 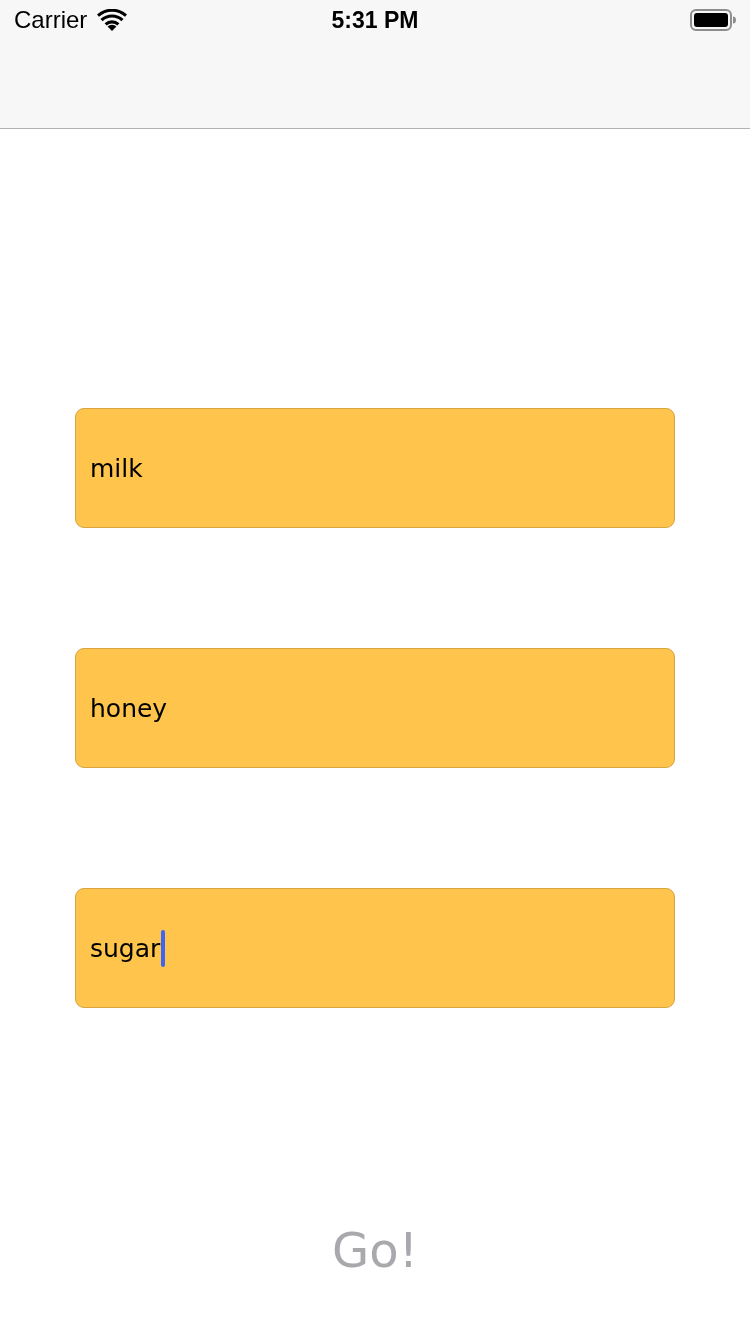 What do you see at coordinates (112, 20) in the screenshot?
I see `wifi-icon` at bounding box center [112, 20].